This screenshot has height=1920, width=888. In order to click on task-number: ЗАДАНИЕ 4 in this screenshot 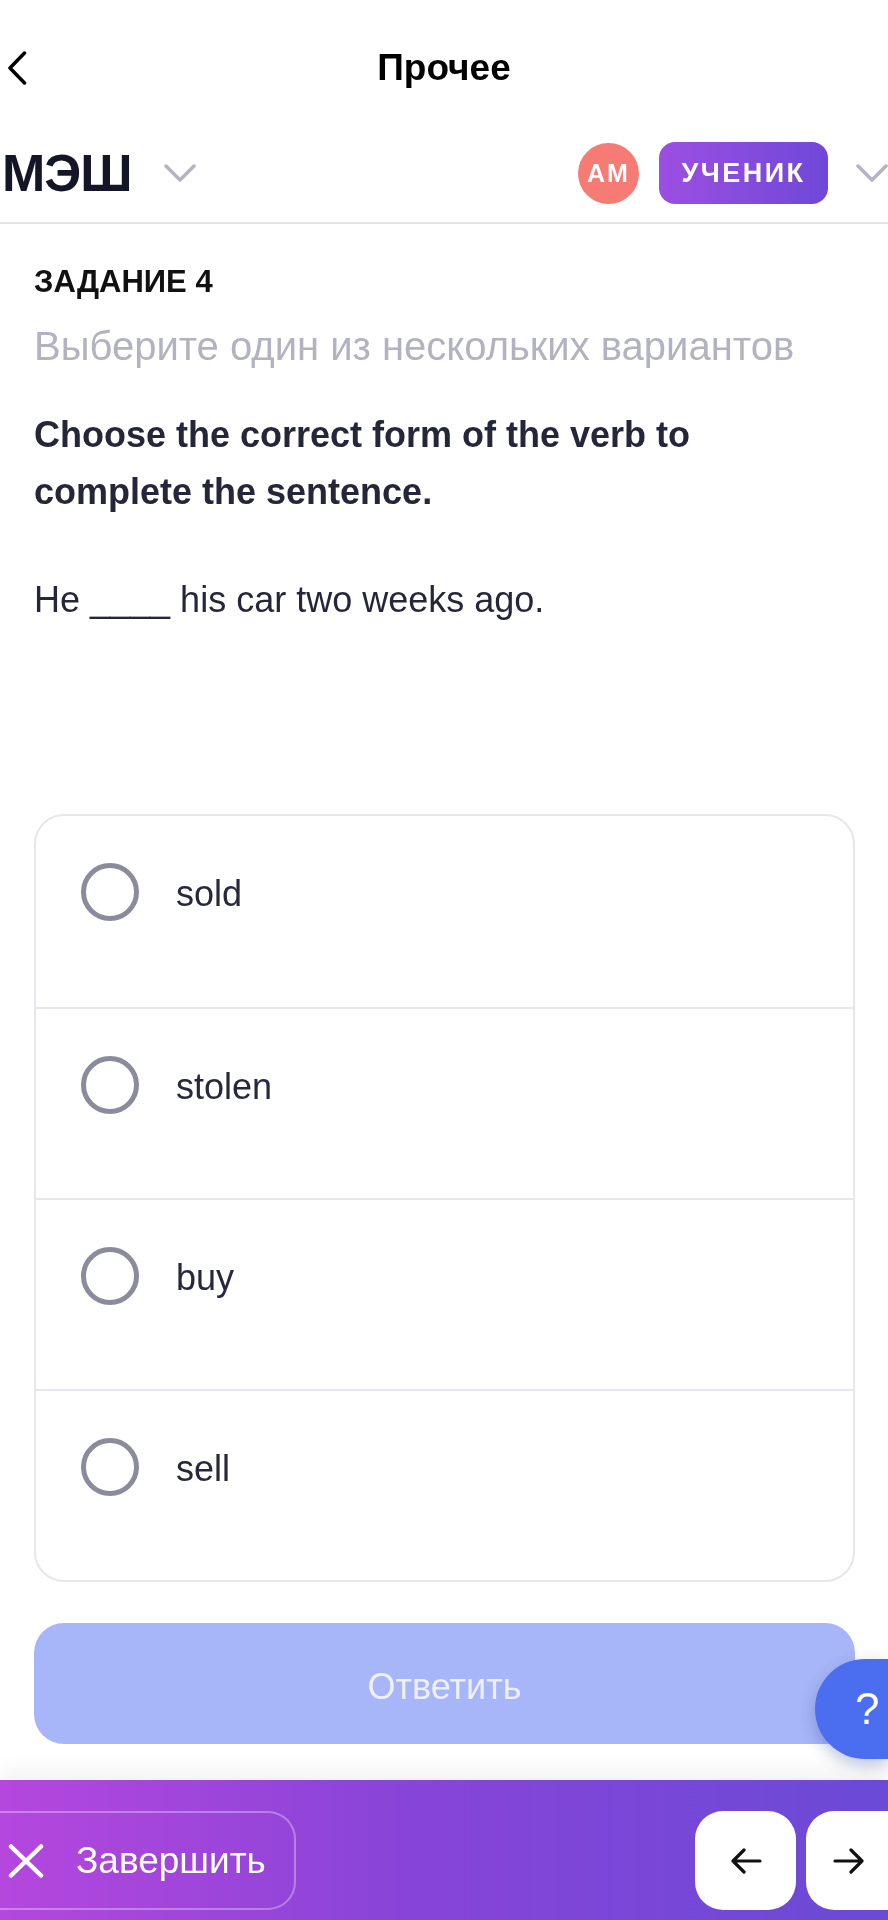, I will do `click(124, 282)`.